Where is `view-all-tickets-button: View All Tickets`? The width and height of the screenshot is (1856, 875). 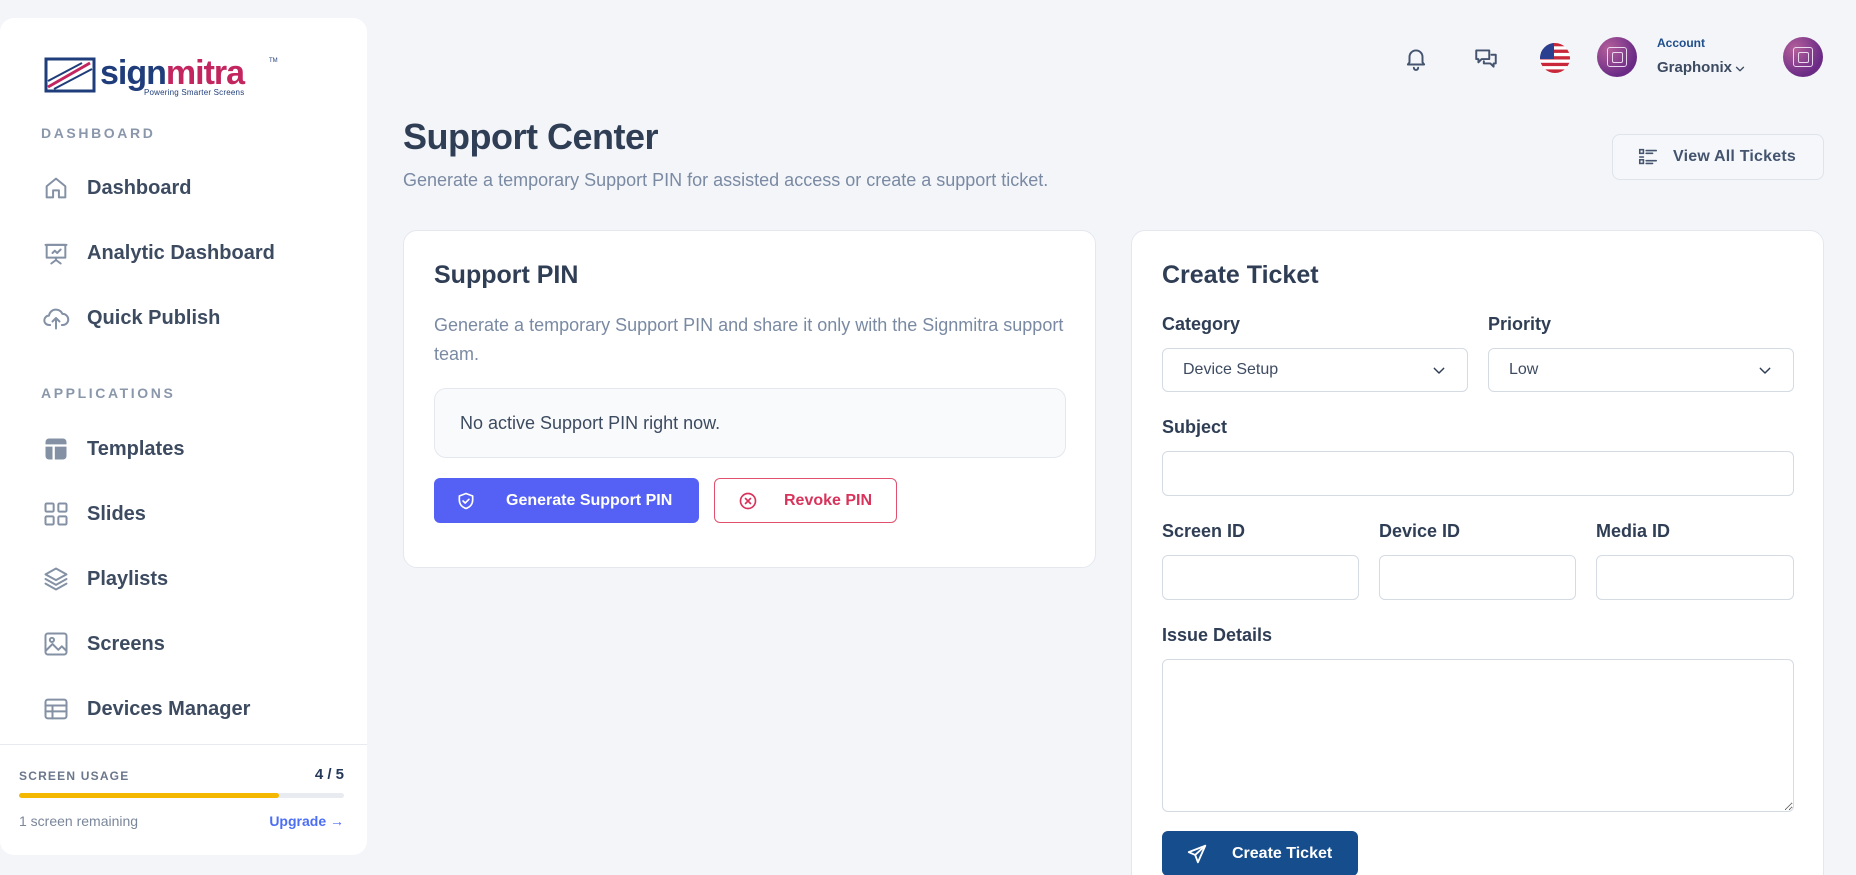
view-all-tickets-button: View All Tickets is located at coordinates (1718, 157).